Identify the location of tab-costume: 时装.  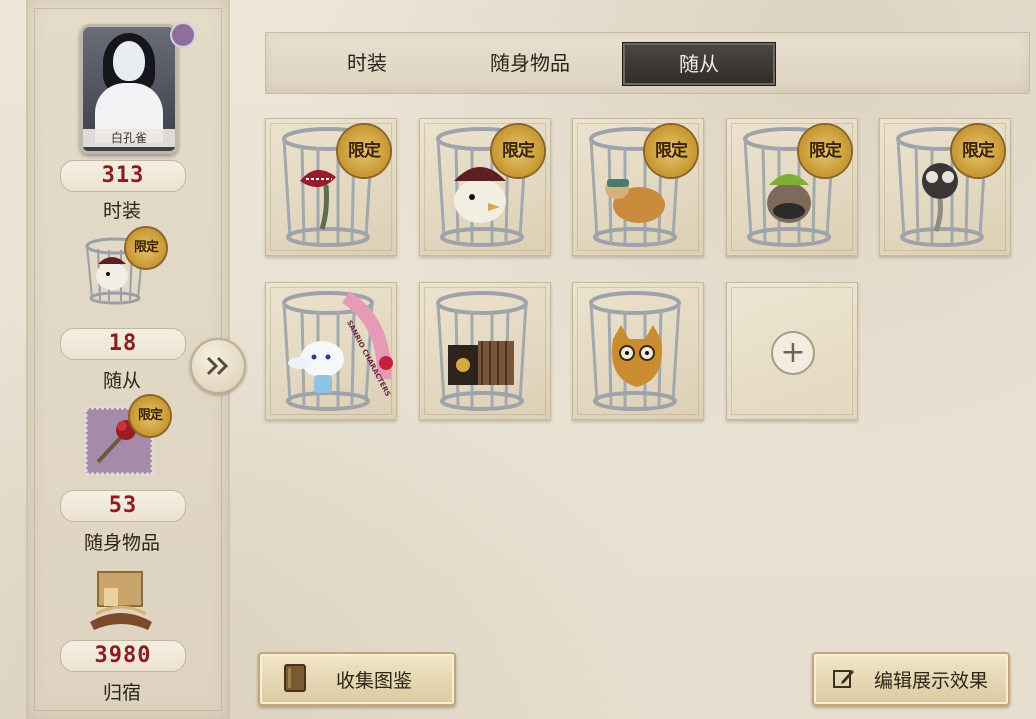
(367, 63).